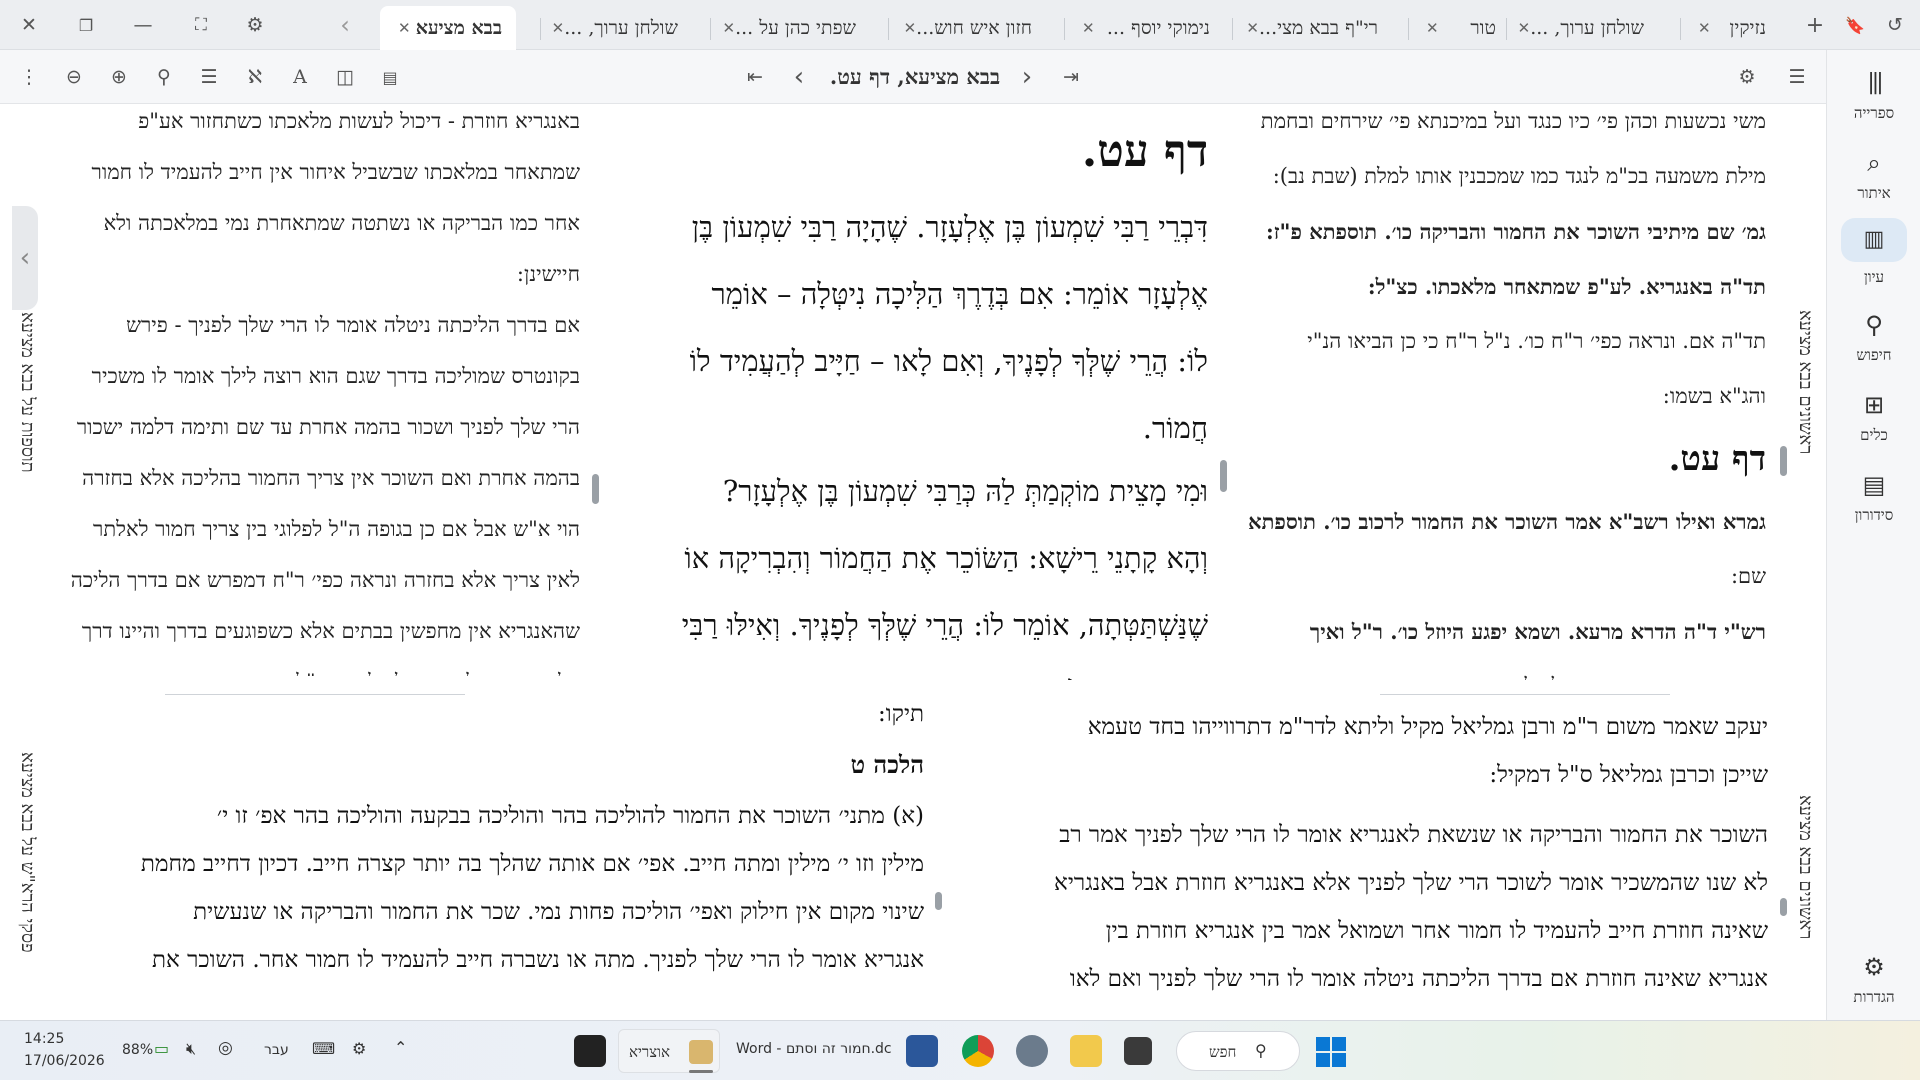 The image size is (1920, 1080). I want to click on scrollbar-thumb-left, so click(595, 489).